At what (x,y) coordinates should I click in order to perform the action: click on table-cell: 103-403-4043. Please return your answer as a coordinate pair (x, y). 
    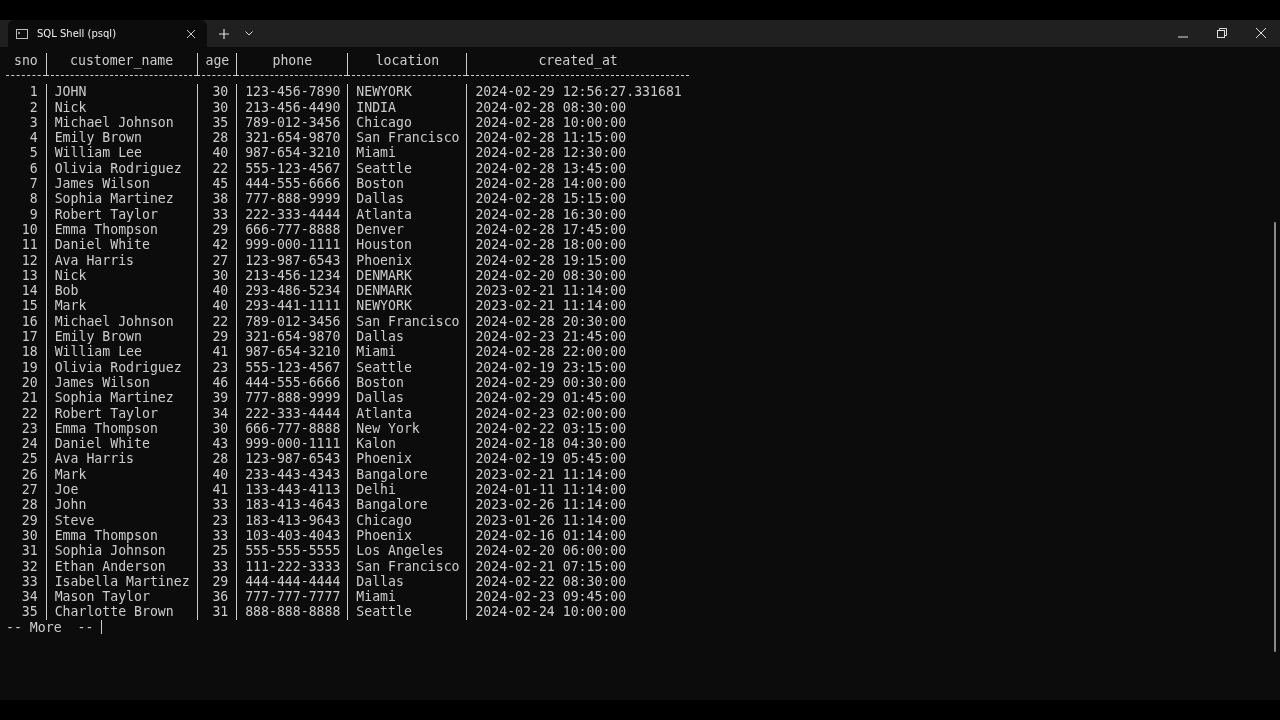
    Looking at the image, I should click on (292, 535).